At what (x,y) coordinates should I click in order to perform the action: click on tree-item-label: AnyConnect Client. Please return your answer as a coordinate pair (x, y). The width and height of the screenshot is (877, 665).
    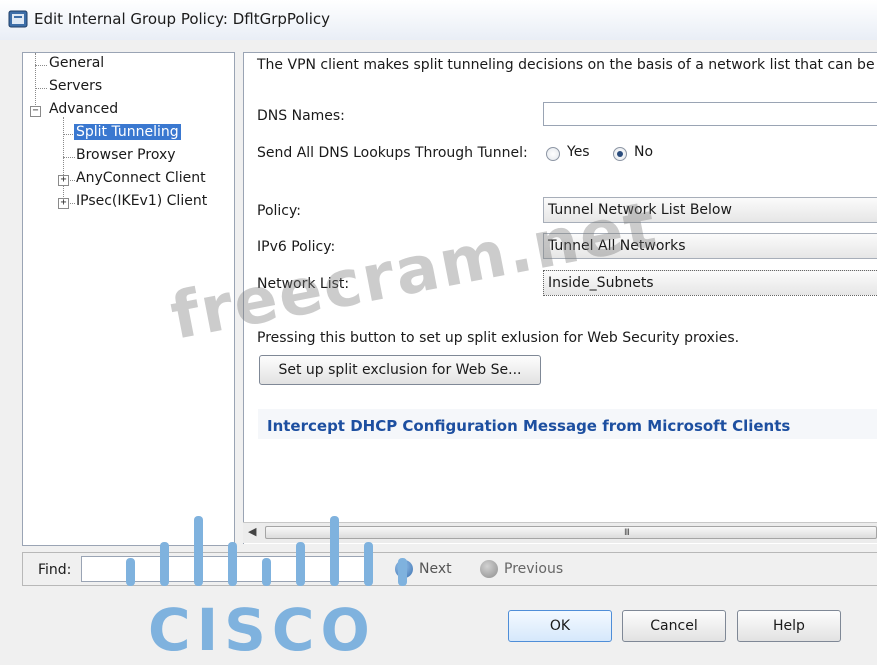
    Looking at the image, I should click on (141, 178).